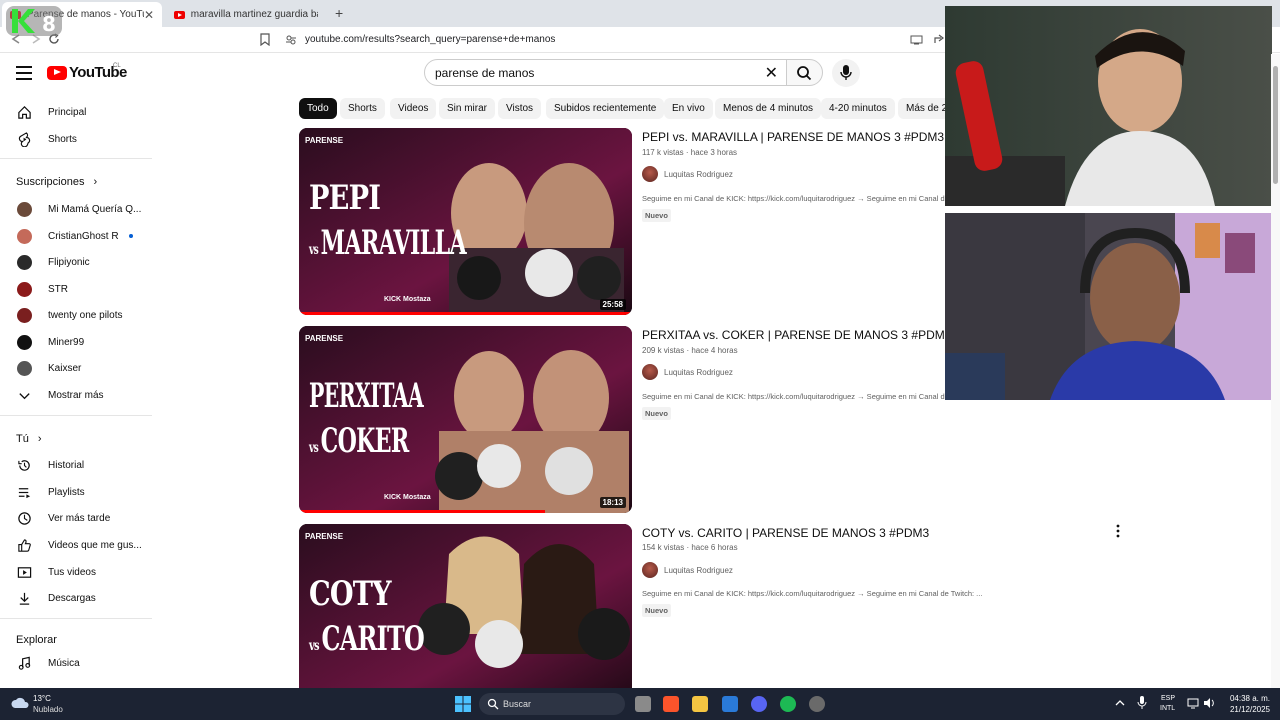  Describe the element at coordinates (917, 40) in the screenshot. I see `cast-icon` at that location.